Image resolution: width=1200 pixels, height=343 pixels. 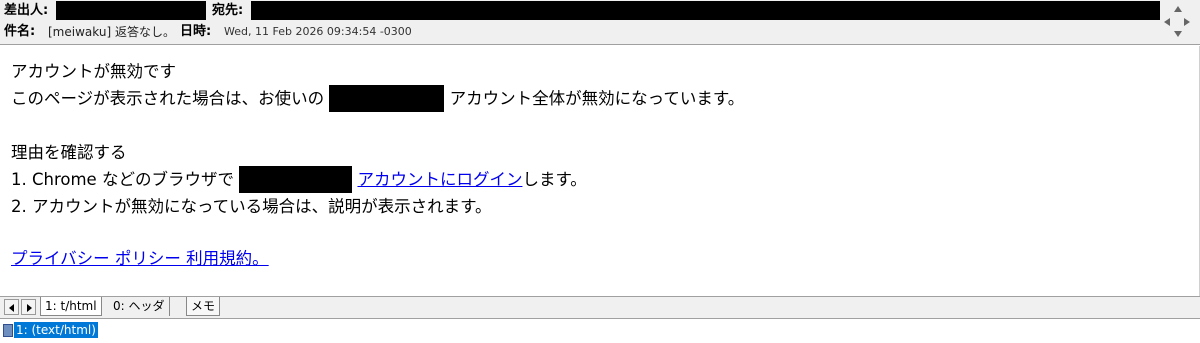 What do you see at coordinates (111, 32) in the screenshot?
I see `subject-value: [meiwaku] 返答なし。` at bounding box center [111, 32].